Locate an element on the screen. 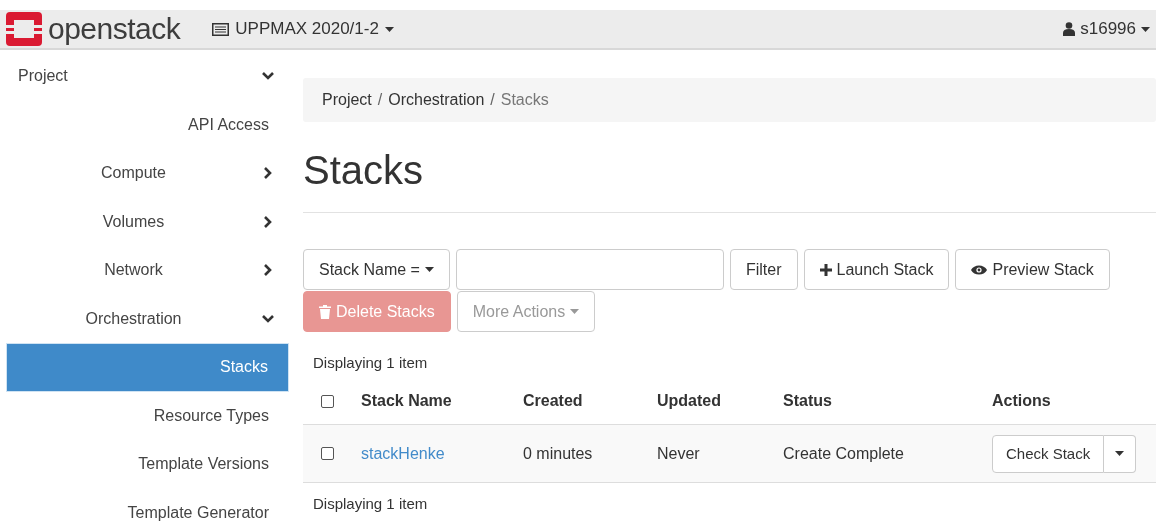  sidebar-item: Resource Types is located at coordinates (147, 415).